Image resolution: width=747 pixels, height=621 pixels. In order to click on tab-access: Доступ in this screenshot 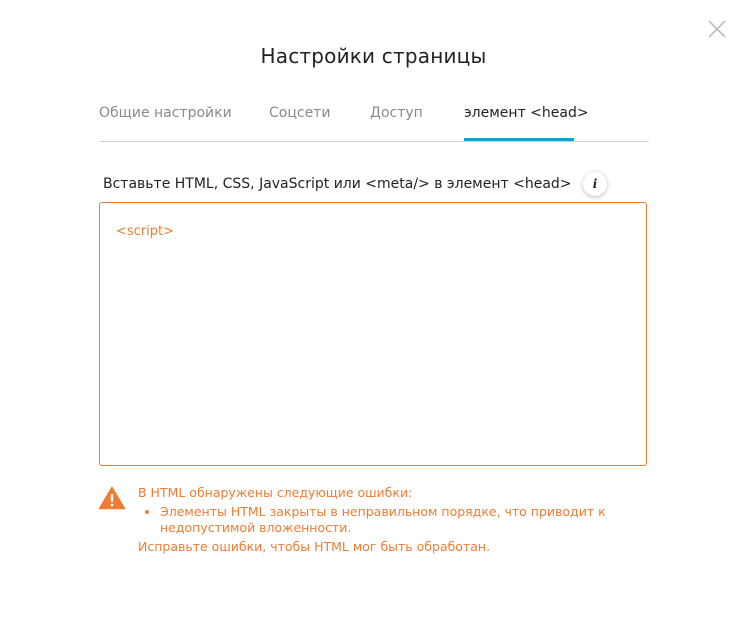, I will do `click(396, 113)`.